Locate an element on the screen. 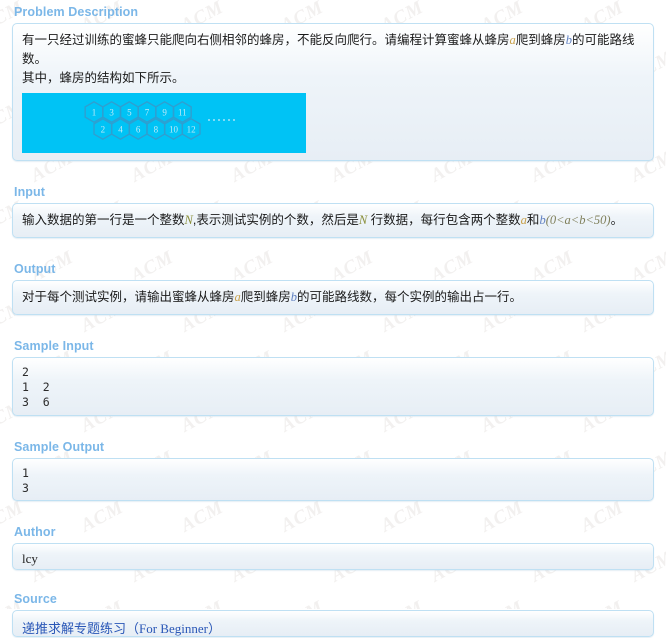  desc-line2: 其中，蜂房的结构如下所示。 is located at coordinates (103, 78).